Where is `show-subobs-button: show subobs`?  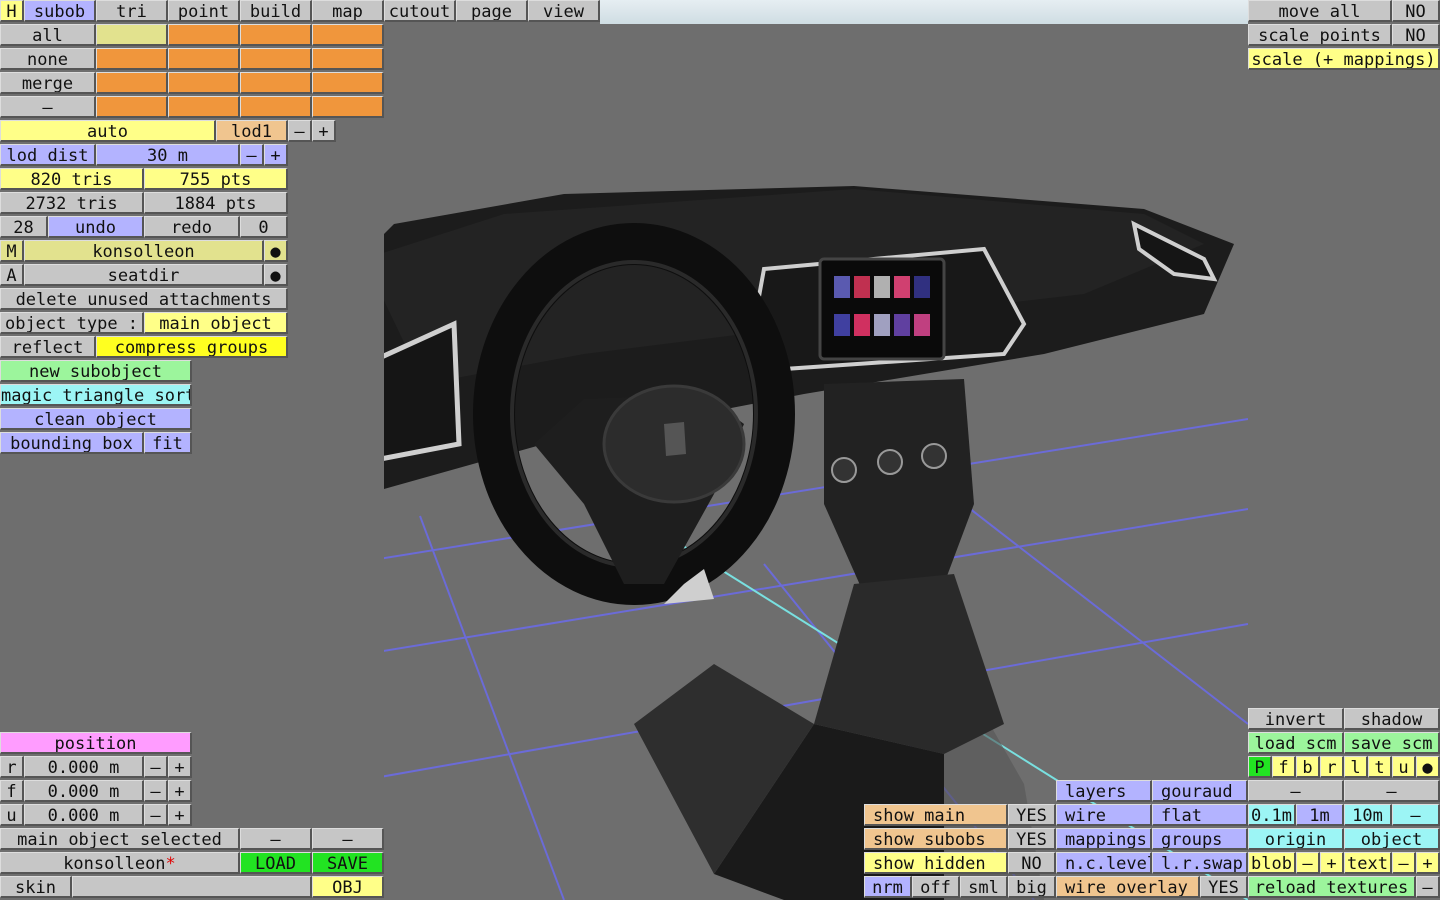 show-subobs-button: show subobs is located at coordinates (936, 839).